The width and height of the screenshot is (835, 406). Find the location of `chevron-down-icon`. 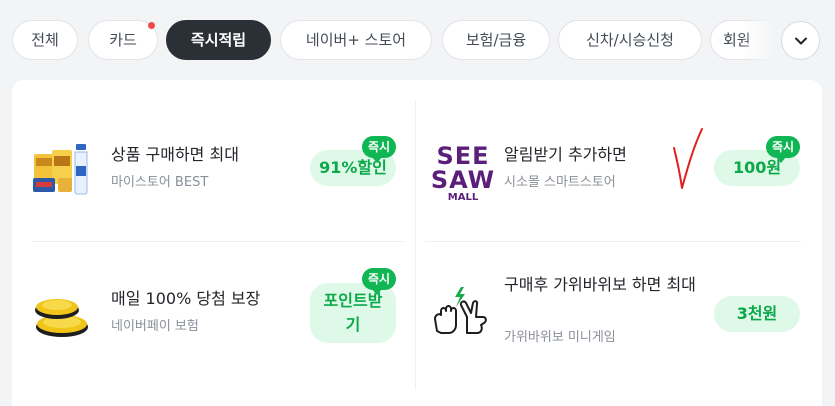

chevron-down-icon is located at coordinates (800, 40).